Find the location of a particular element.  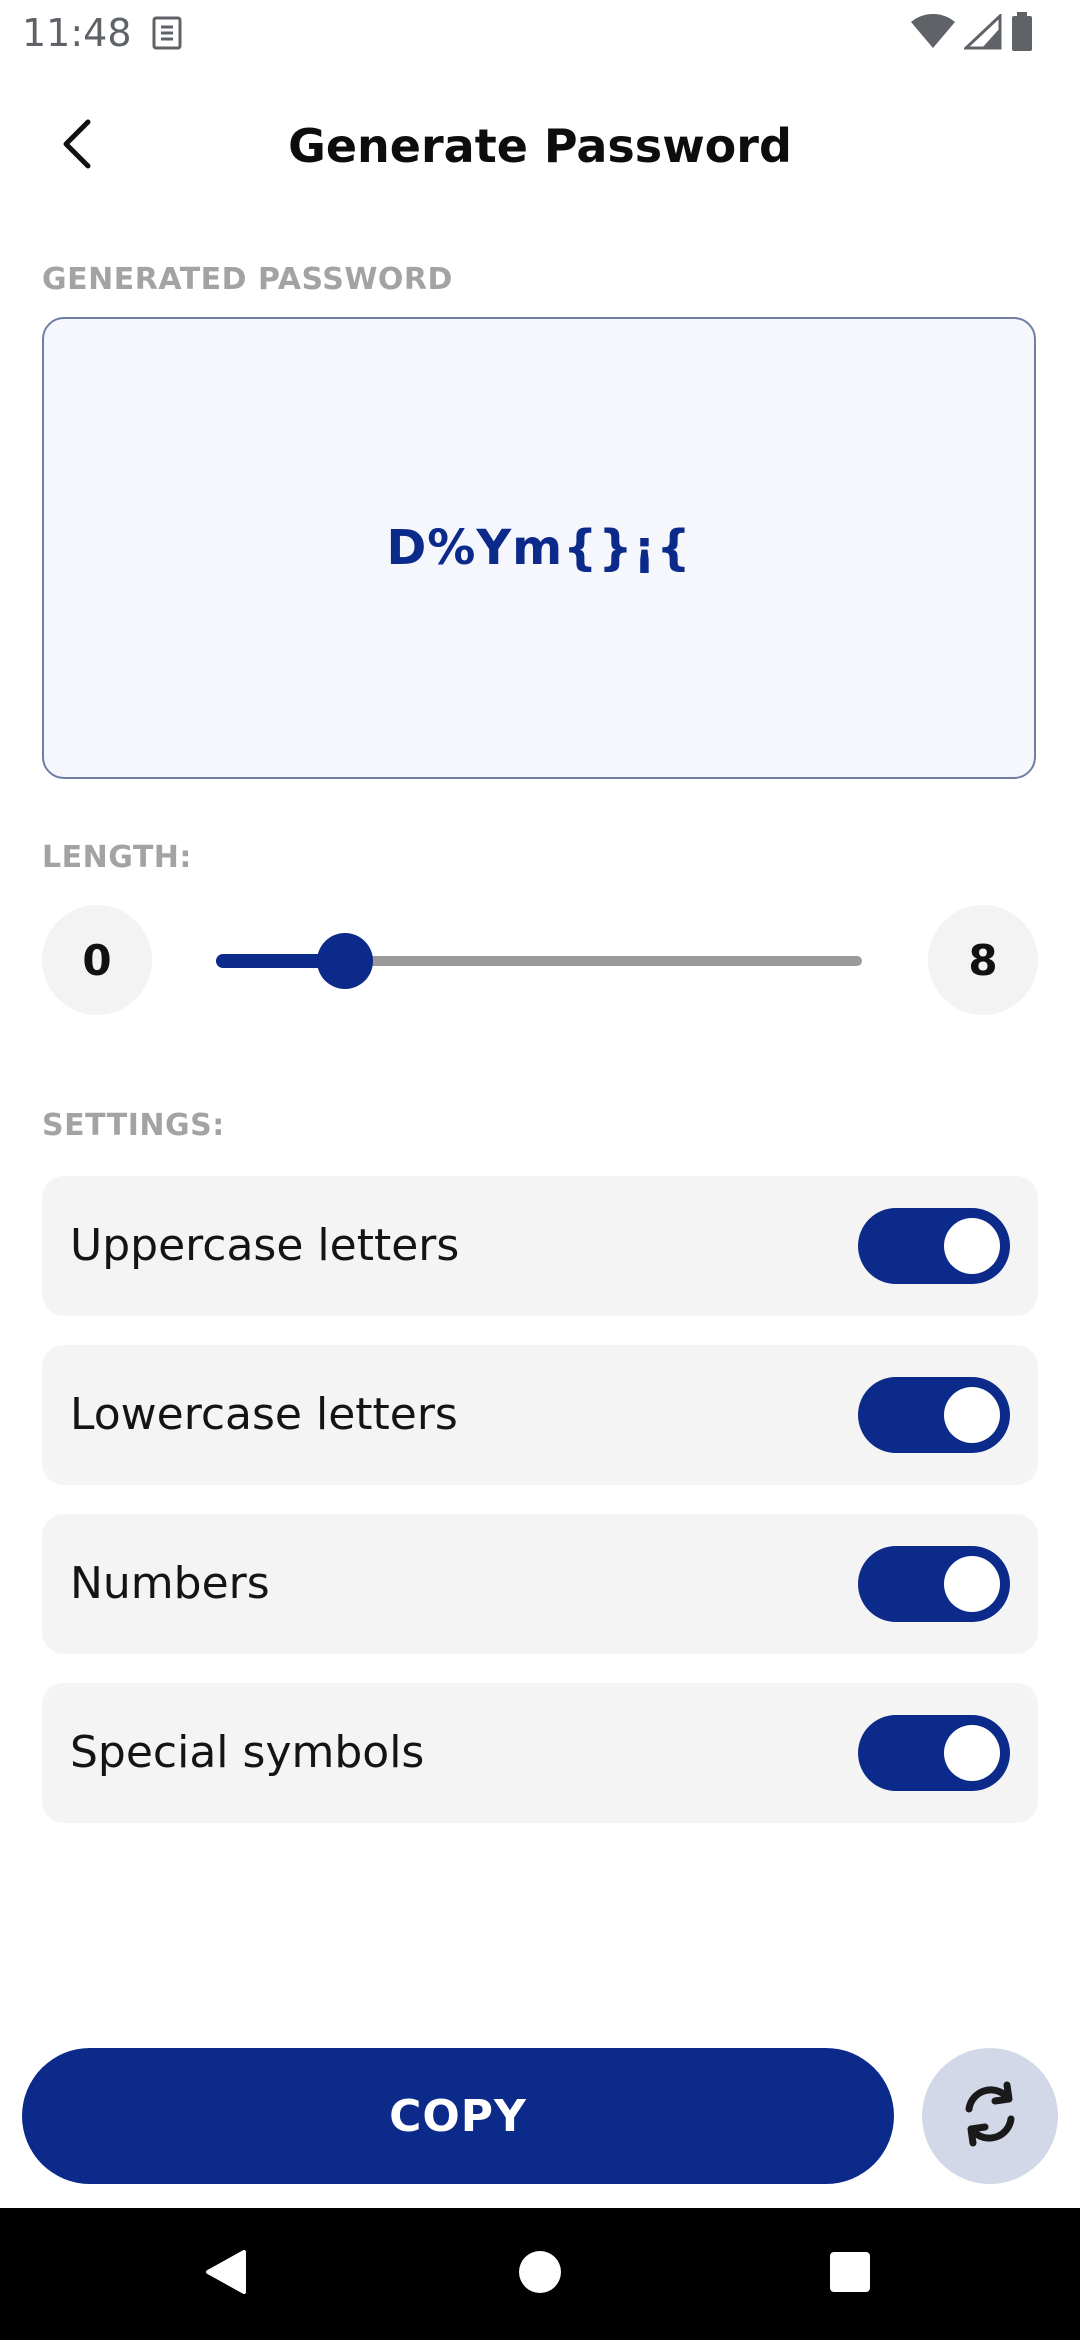

lowercase-toggle is located at coordinates (934, 1415).